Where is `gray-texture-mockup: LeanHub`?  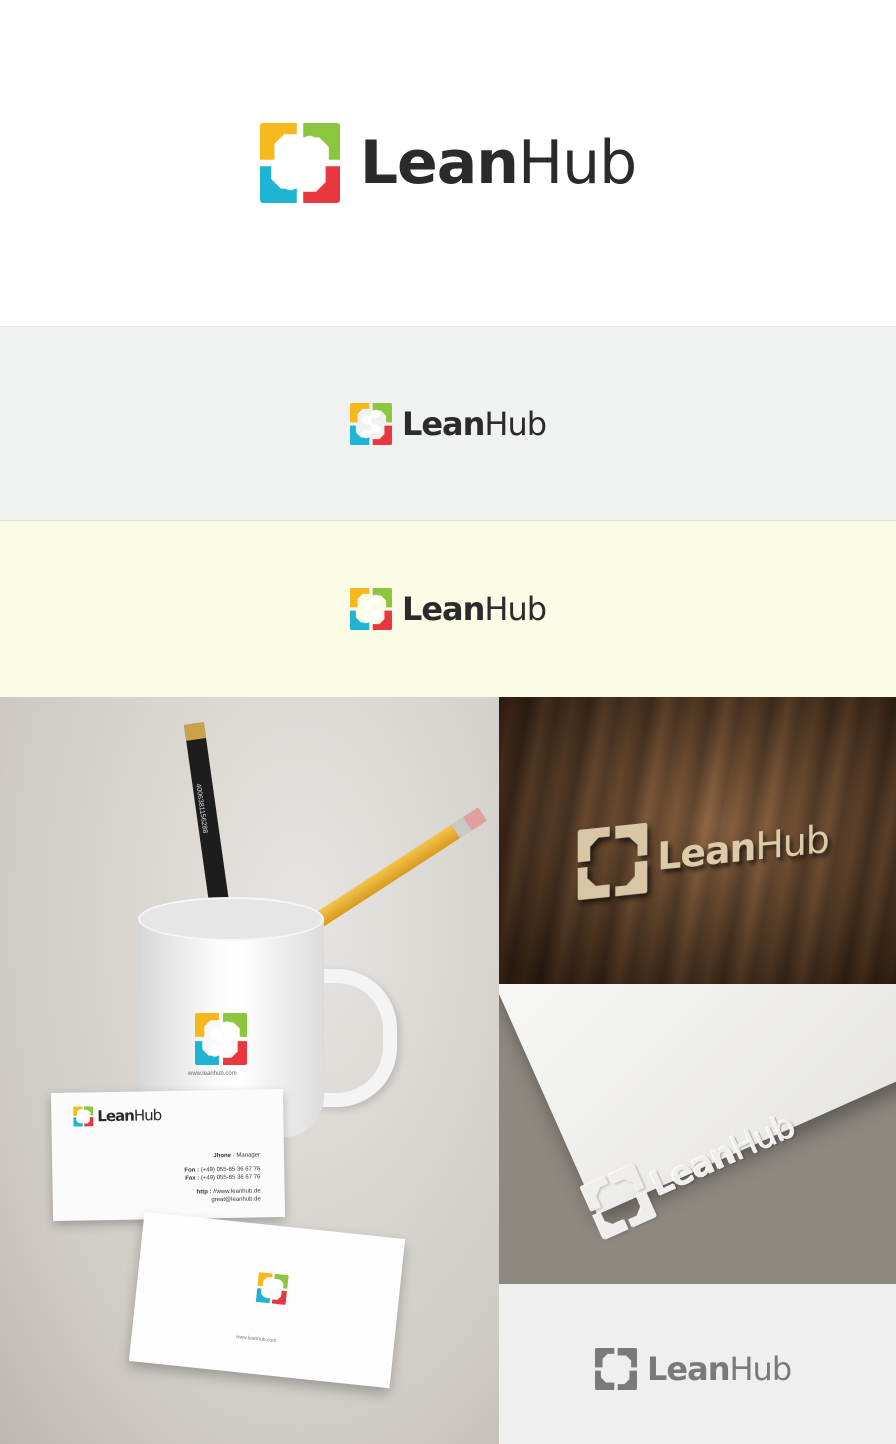 gray-texture-mockup: LeanHub is located at coordinates (697, 1364).